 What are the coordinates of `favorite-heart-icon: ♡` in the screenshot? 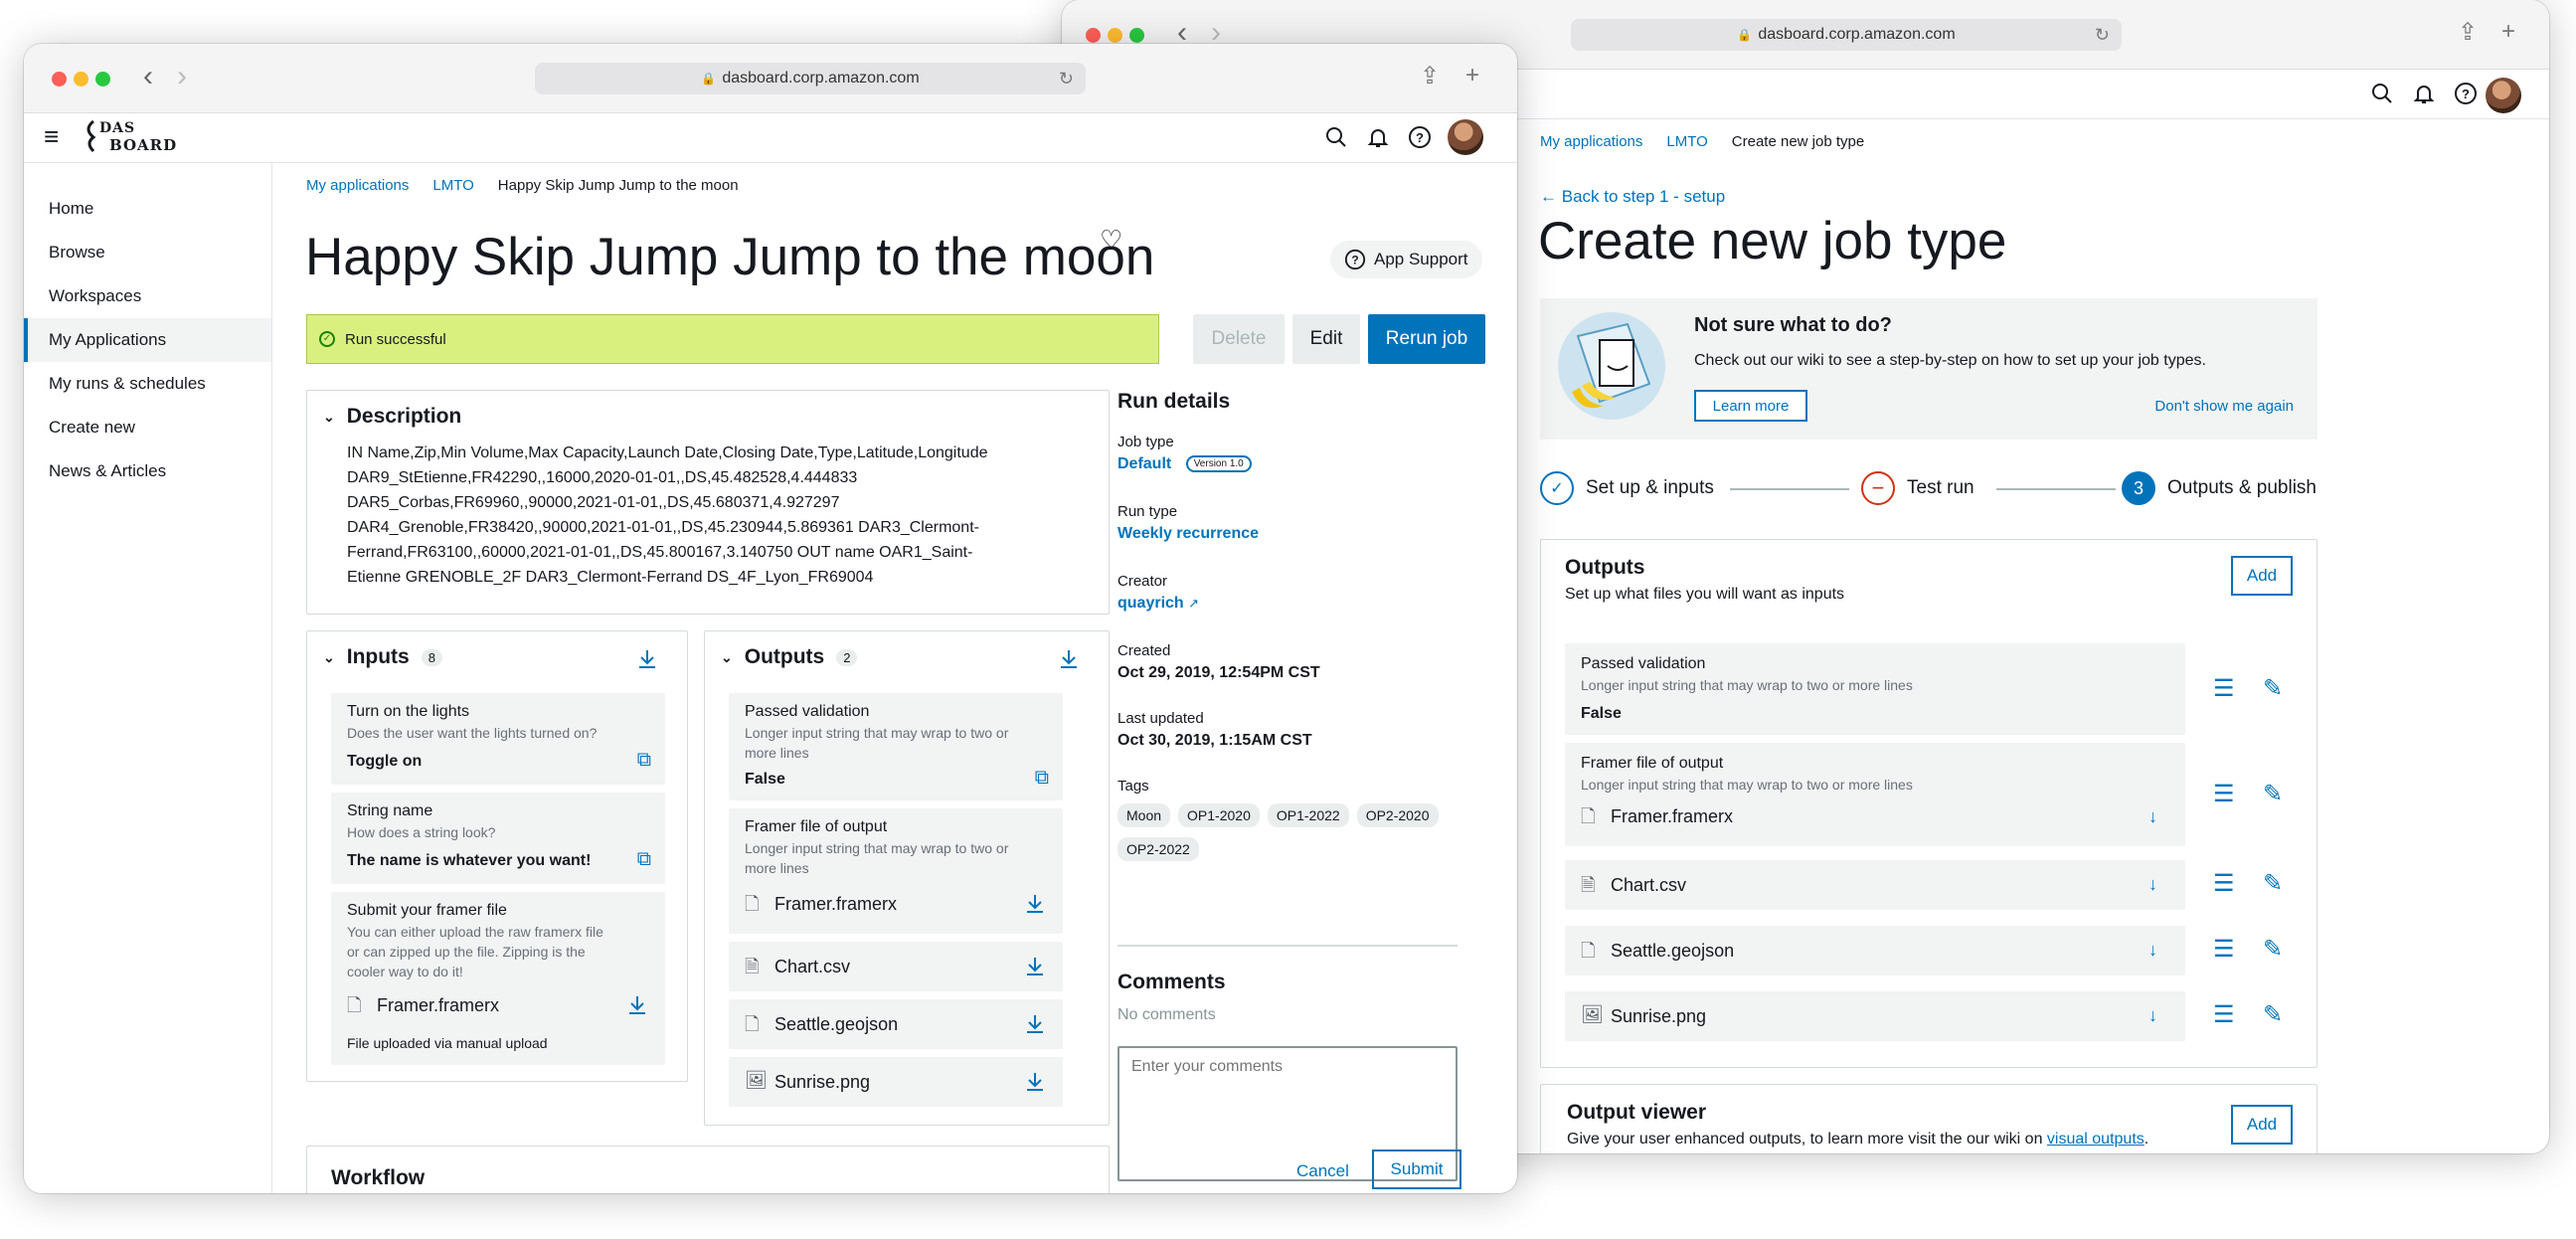 It's located at (1111, 240).